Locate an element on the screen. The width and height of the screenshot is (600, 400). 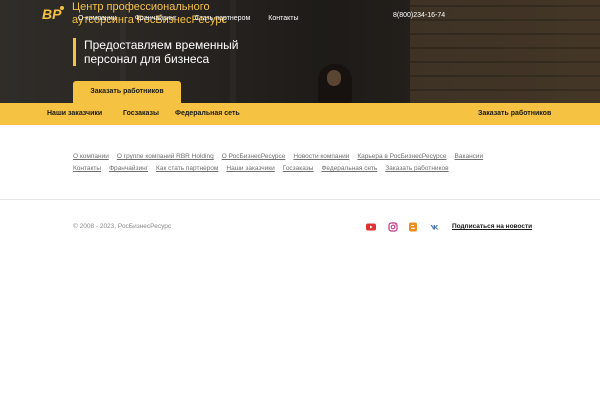
order-workers-button: Заказать работников is located at coordinates (127, 92).